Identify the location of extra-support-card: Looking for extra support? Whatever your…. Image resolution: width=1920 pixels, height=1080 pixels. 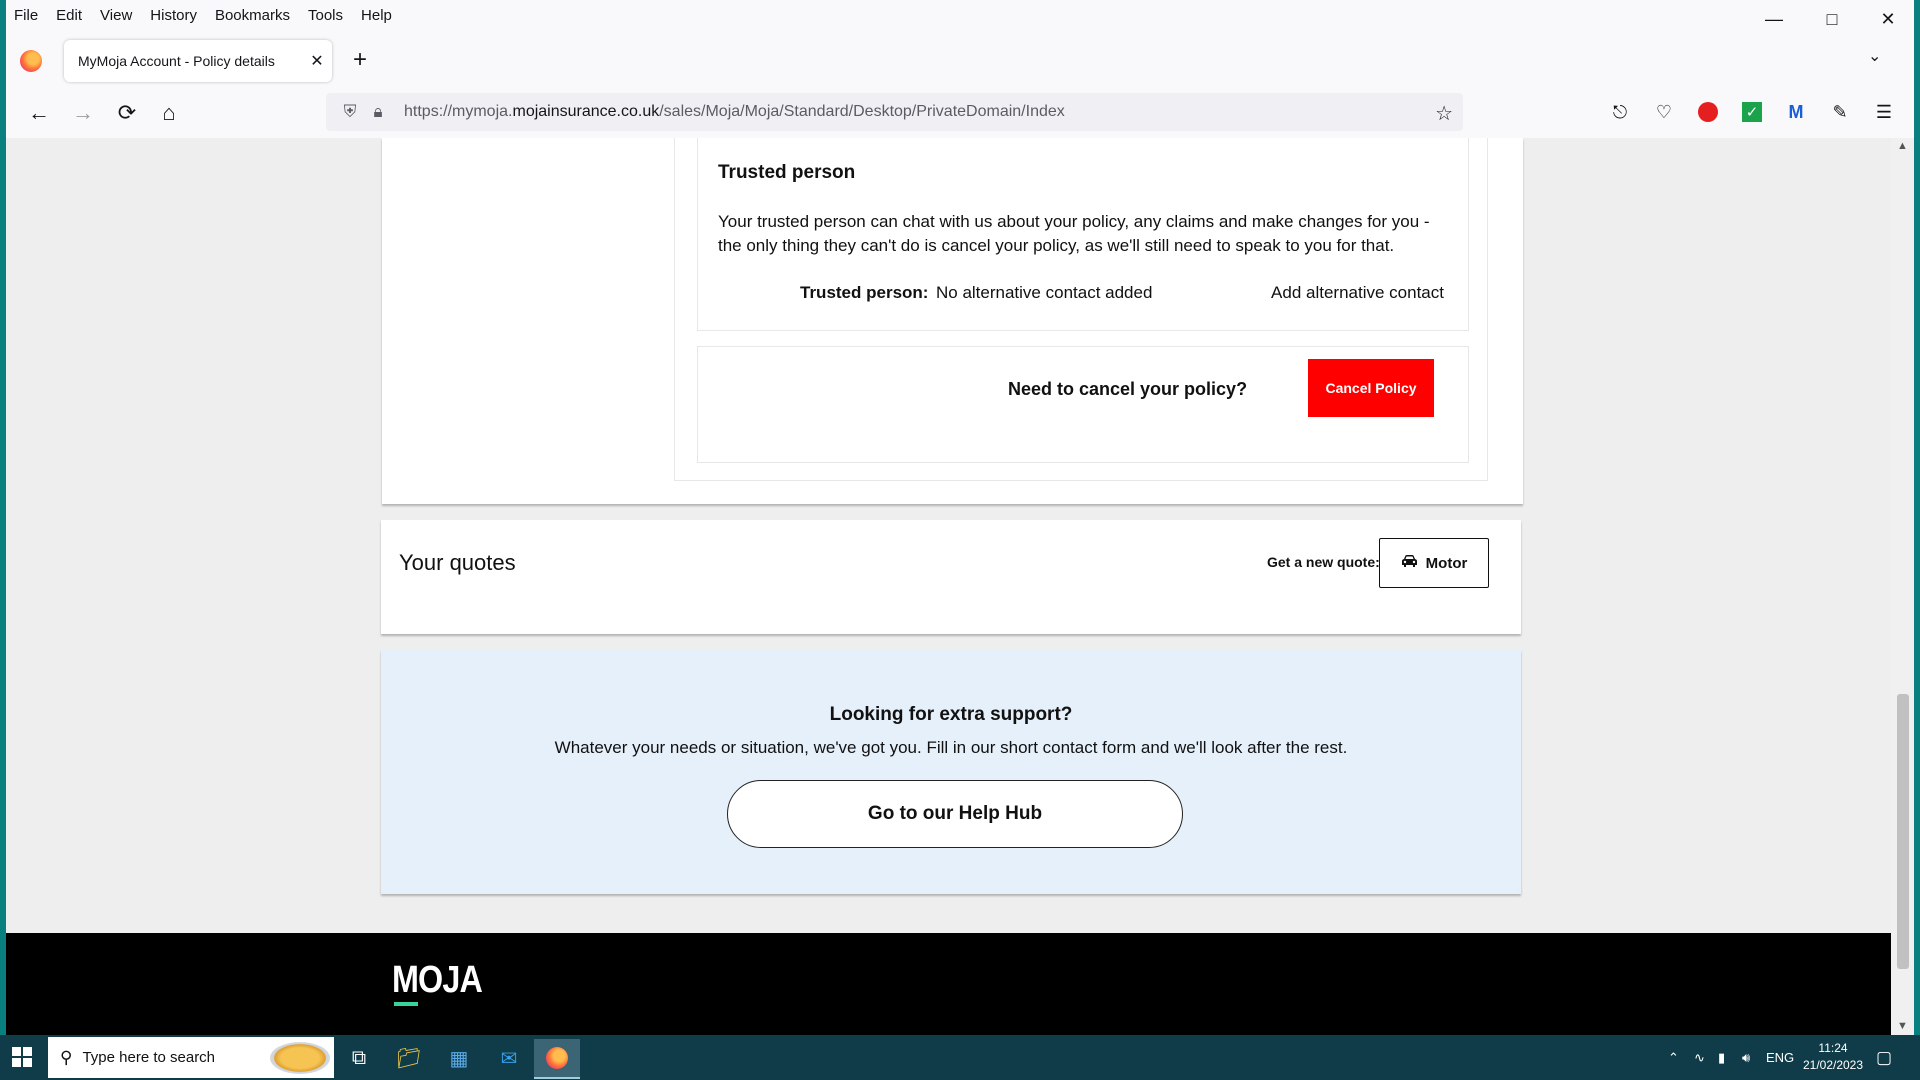
(951, 772).